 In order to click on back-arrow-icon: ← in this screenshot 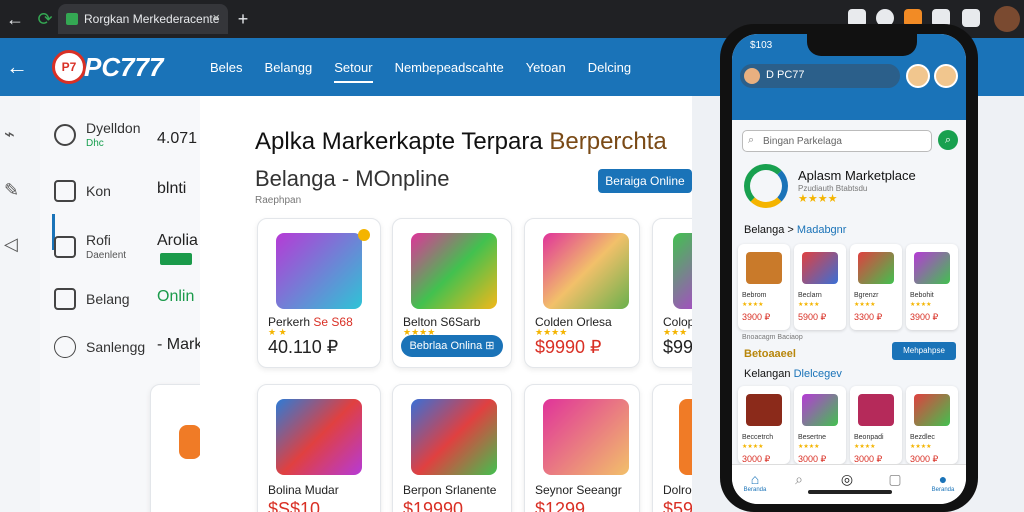, I will do `click(17, 67)`.